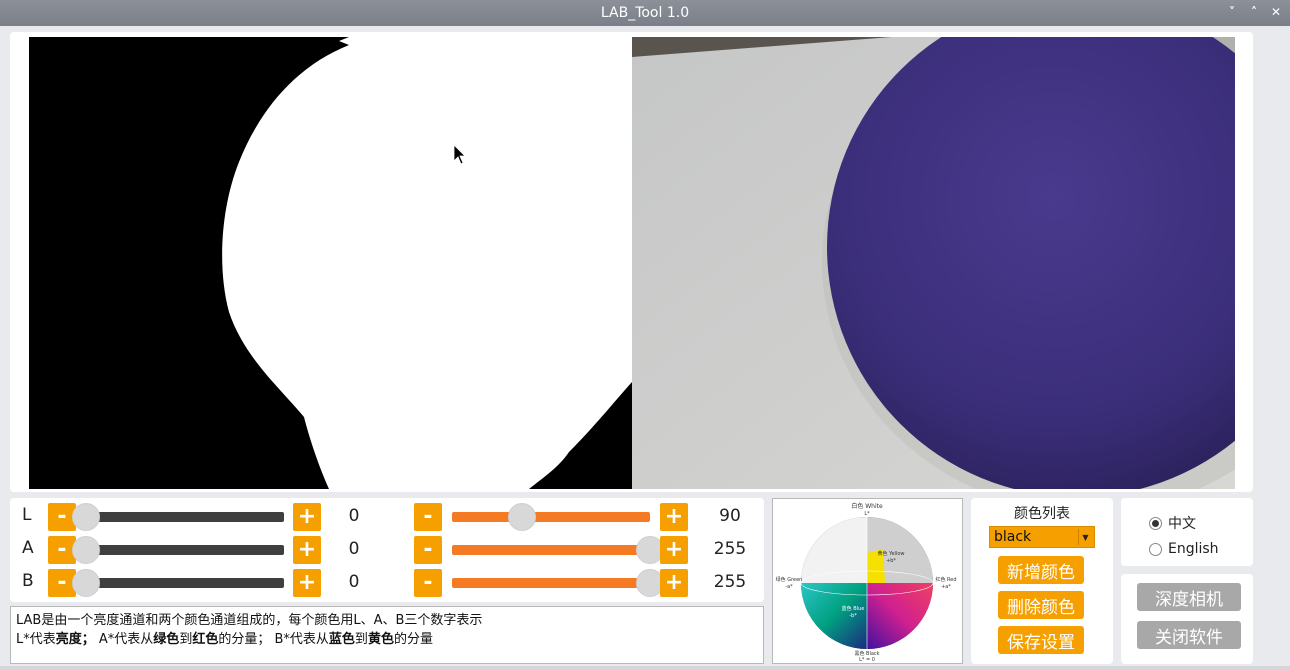  What do you see at coordinates (867, 506) in the screenshot?
I see `white-label: 白色 White` at bounding box center [867, 506].